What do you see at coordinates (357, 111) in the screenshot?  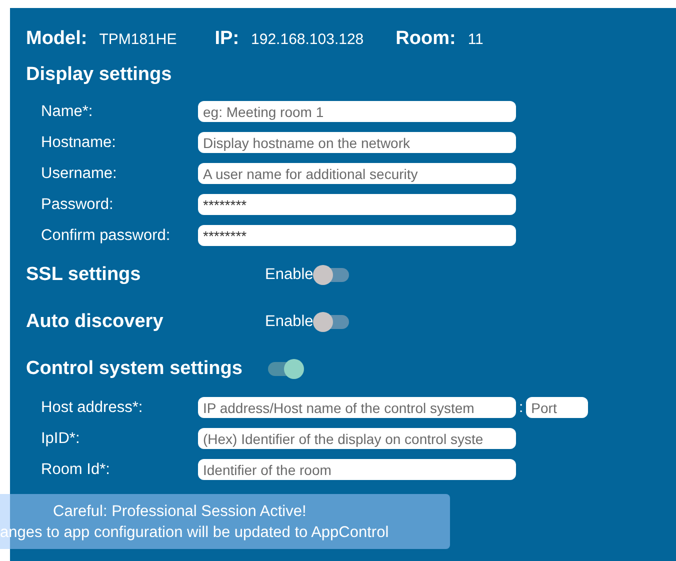 I see `input-field: eg: Meeting room 1` at bounding box center [357, 111].